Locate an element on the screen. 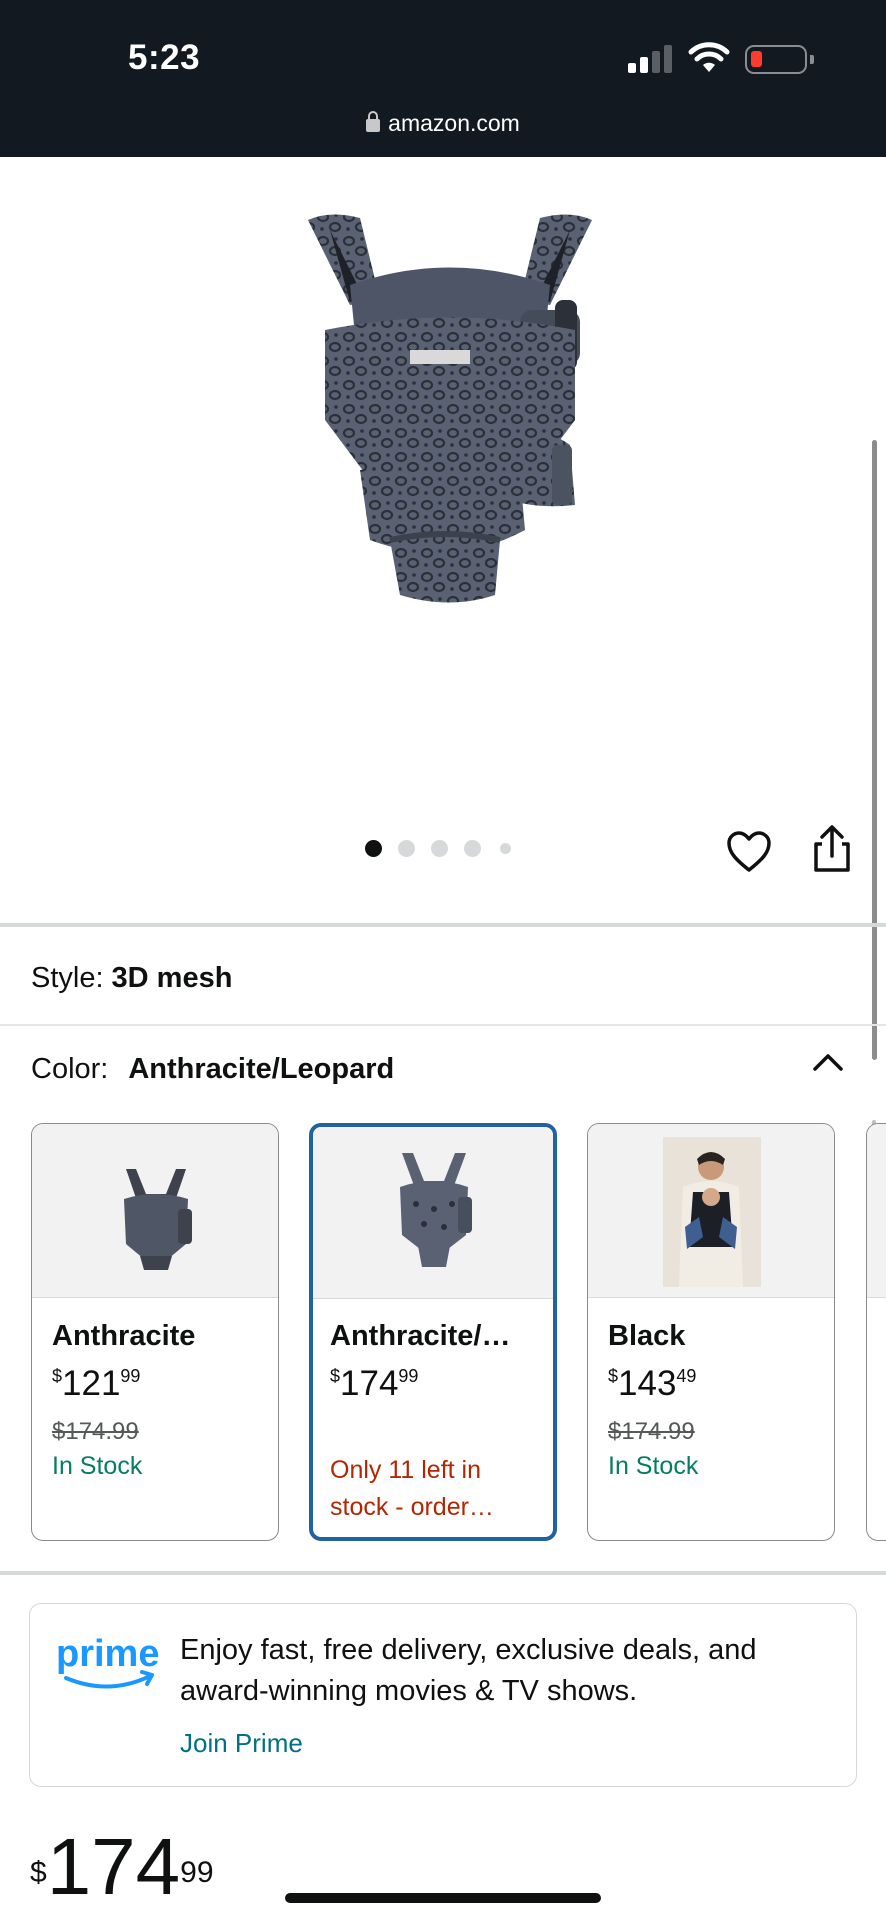  color-row: Color: Anthracite/Leopard is located at coordinates (212, 1069).